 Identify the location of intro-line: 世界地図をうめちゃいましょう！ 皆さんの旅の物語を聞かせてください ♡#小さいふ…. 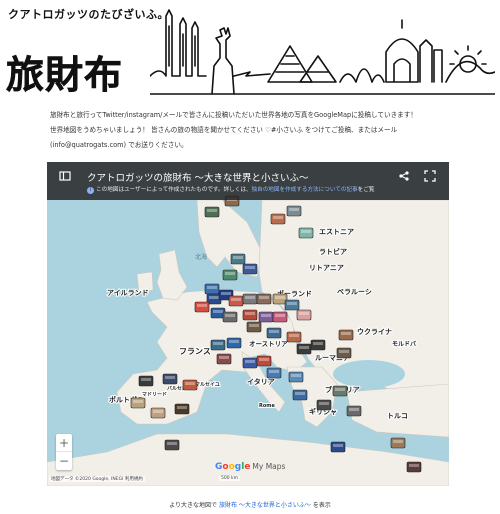
(224, 130).